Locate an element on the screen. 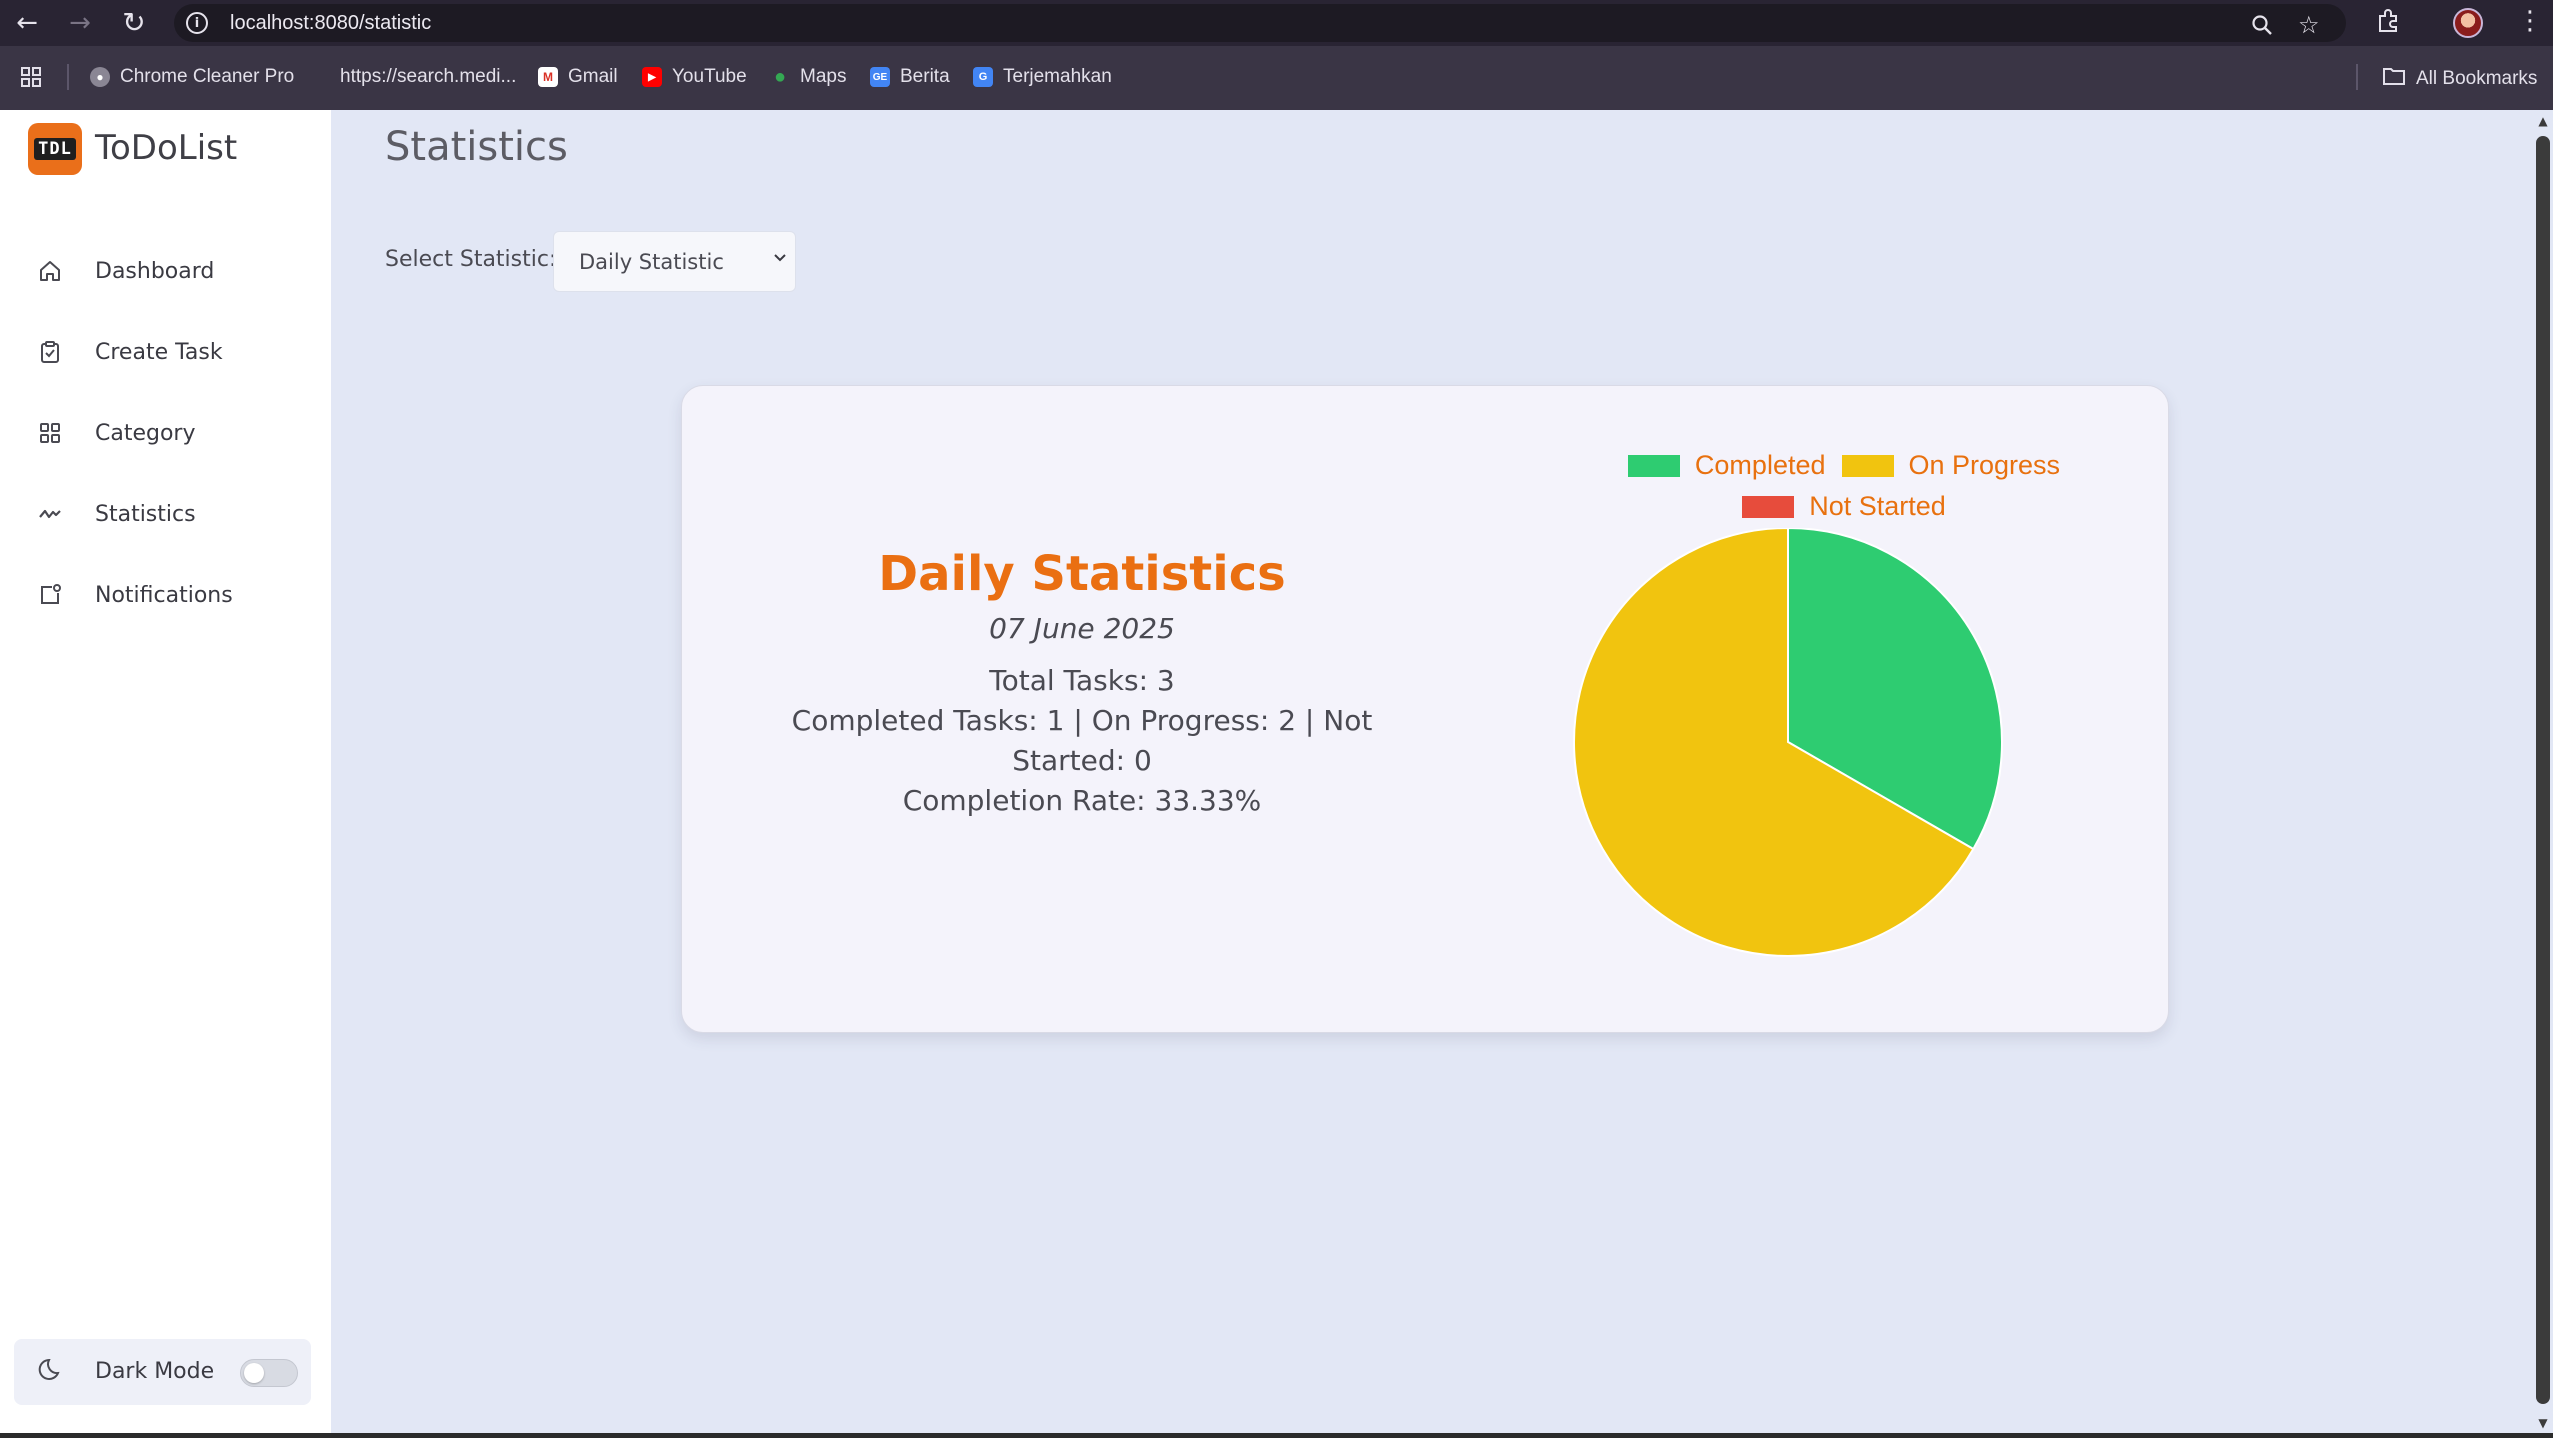  scroll-up-icon: ▲ is located at coordinates (2543, 121).